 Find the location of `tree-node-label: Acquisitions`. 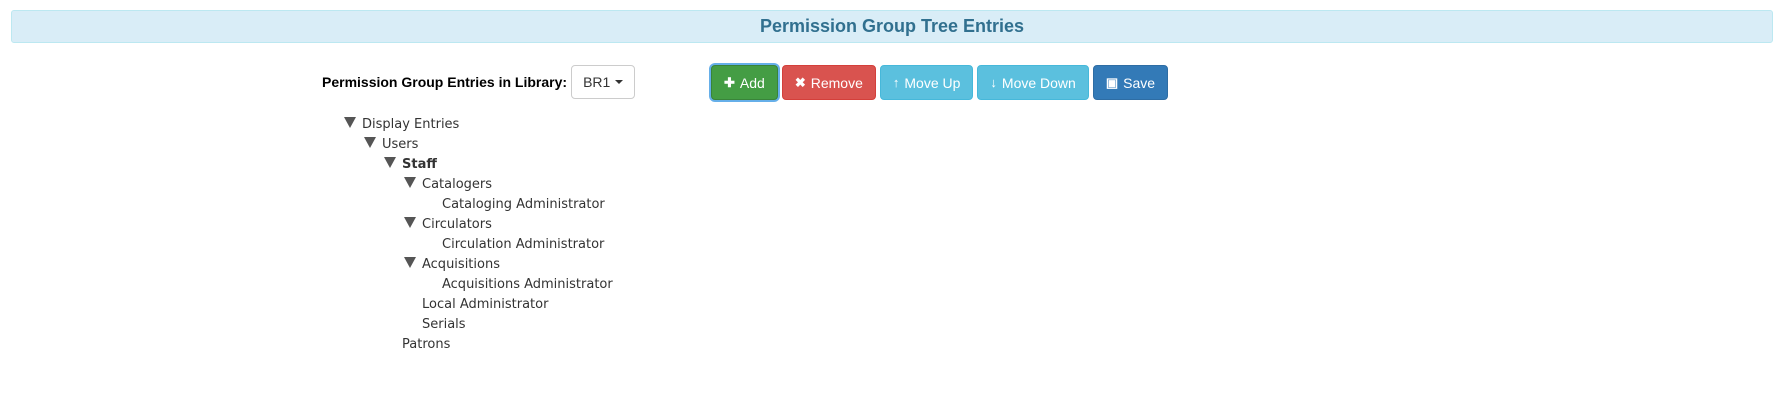

tree-node-label: Acquisitions is located at coordinates (461, 264).